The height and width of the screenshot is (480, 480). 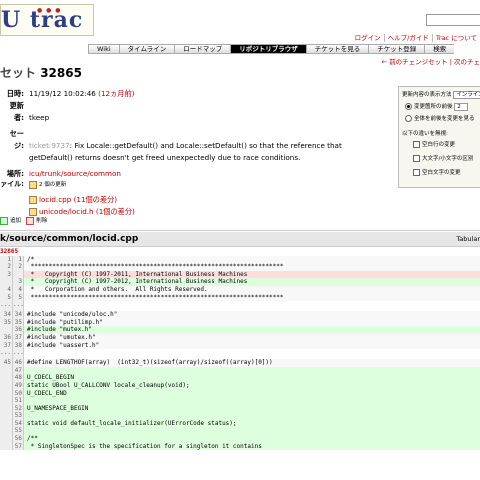 What do you see at coordinates (416, 144) in the screenshot?
I see `ignore-blank-lines-checkbox` at bounding box center [416, 144].